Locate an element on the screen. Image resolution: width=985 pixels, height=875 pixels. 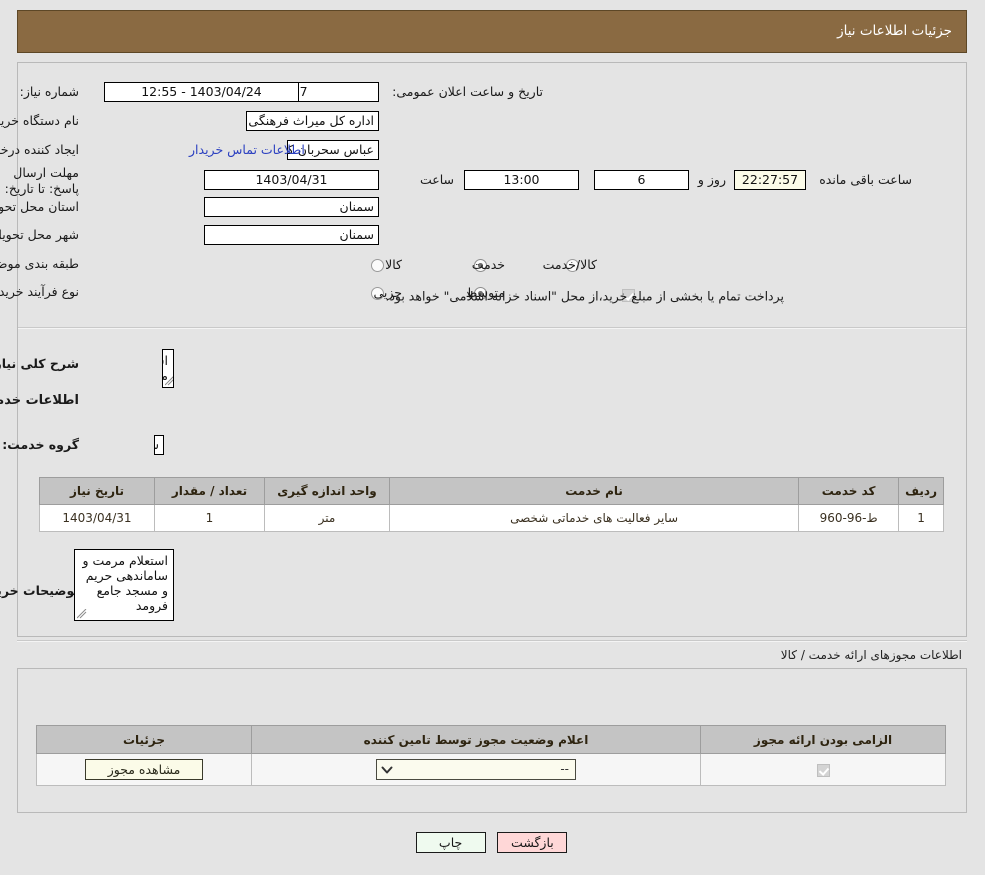
remaining-time-value: 22:27:57 is located at coordinates (771, 180).